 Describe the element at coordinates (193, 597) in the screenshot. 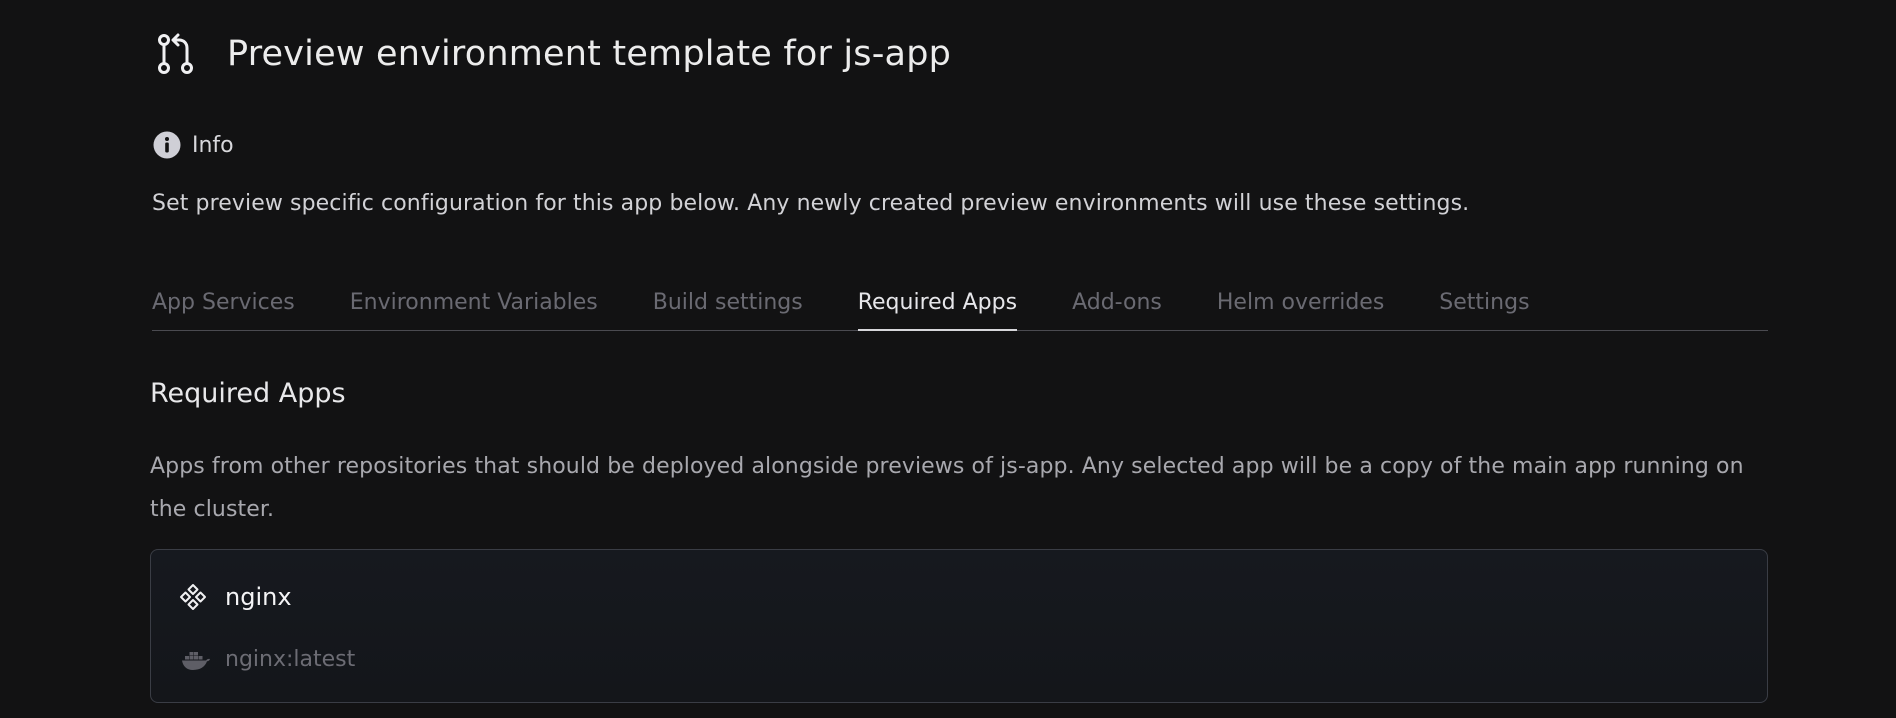

I see `component-icon` at that location.